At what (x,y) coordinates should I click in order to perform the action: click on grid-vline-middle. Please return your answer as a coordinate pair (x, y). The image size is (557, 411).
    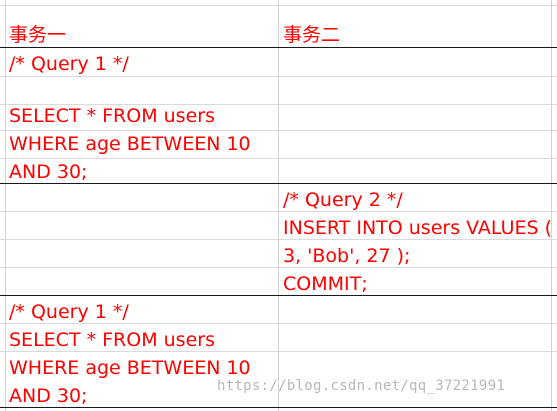
    Looking at the image, I should click on (278, 205).